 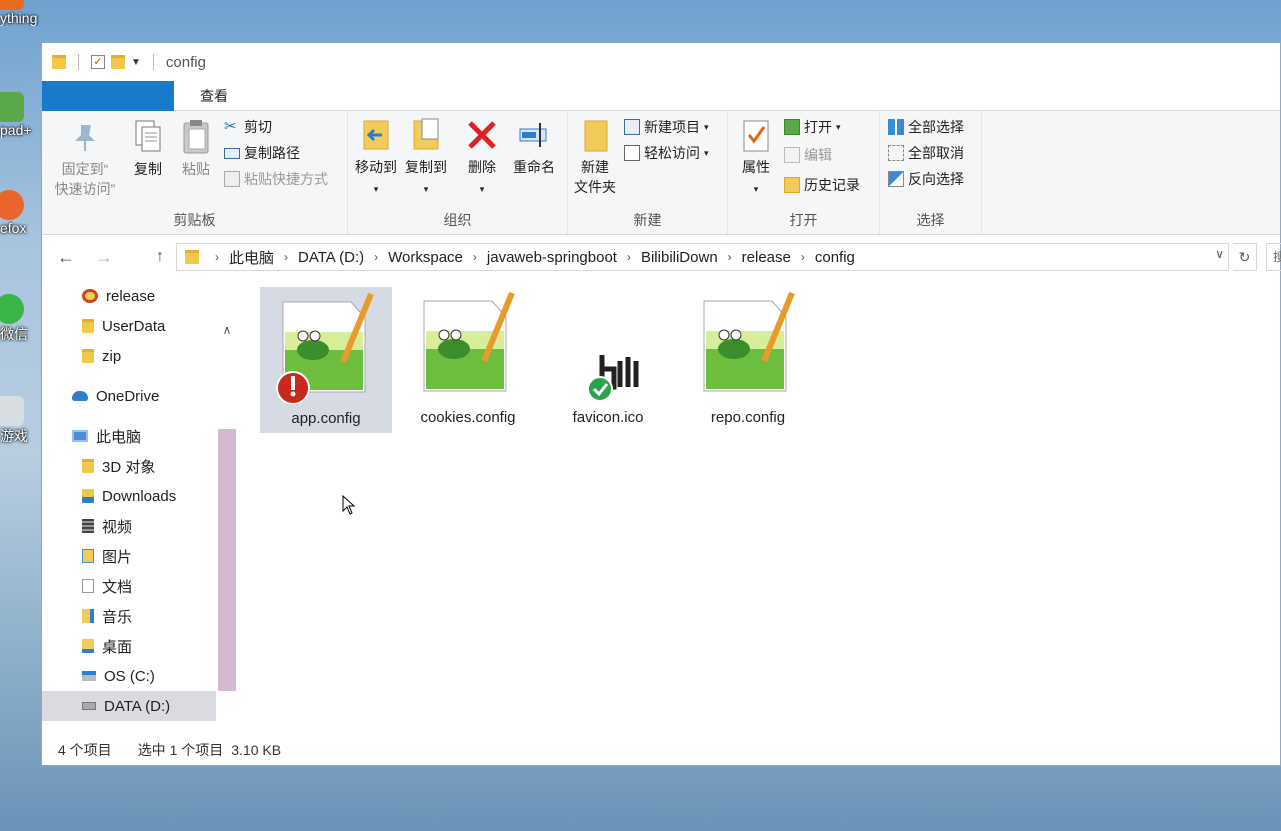 What do you see at coordinates (227, 330) in the screenshot?
I see `scroll-up-chevron-icon: ∧` at bounding box center [227, 330].